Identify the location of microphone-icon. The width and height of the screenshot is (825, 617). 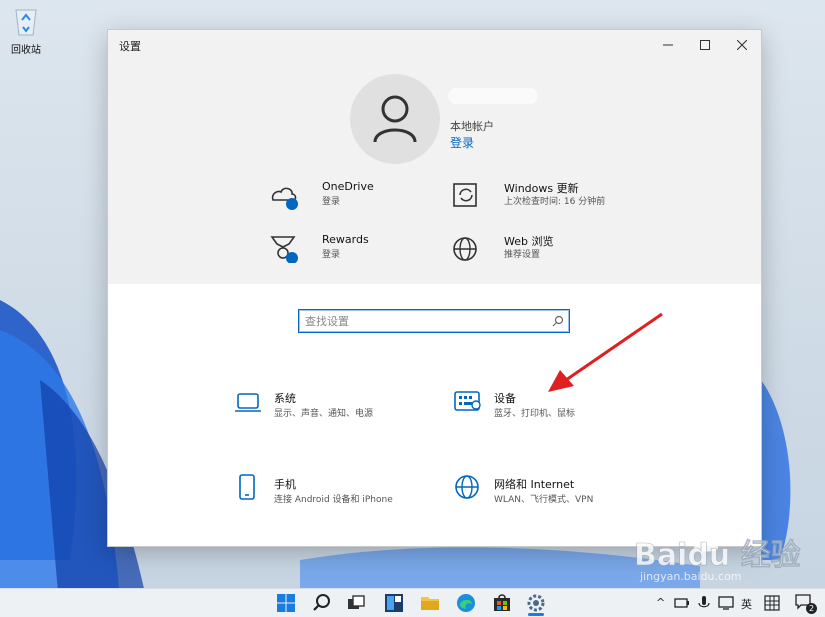
(704, 603).